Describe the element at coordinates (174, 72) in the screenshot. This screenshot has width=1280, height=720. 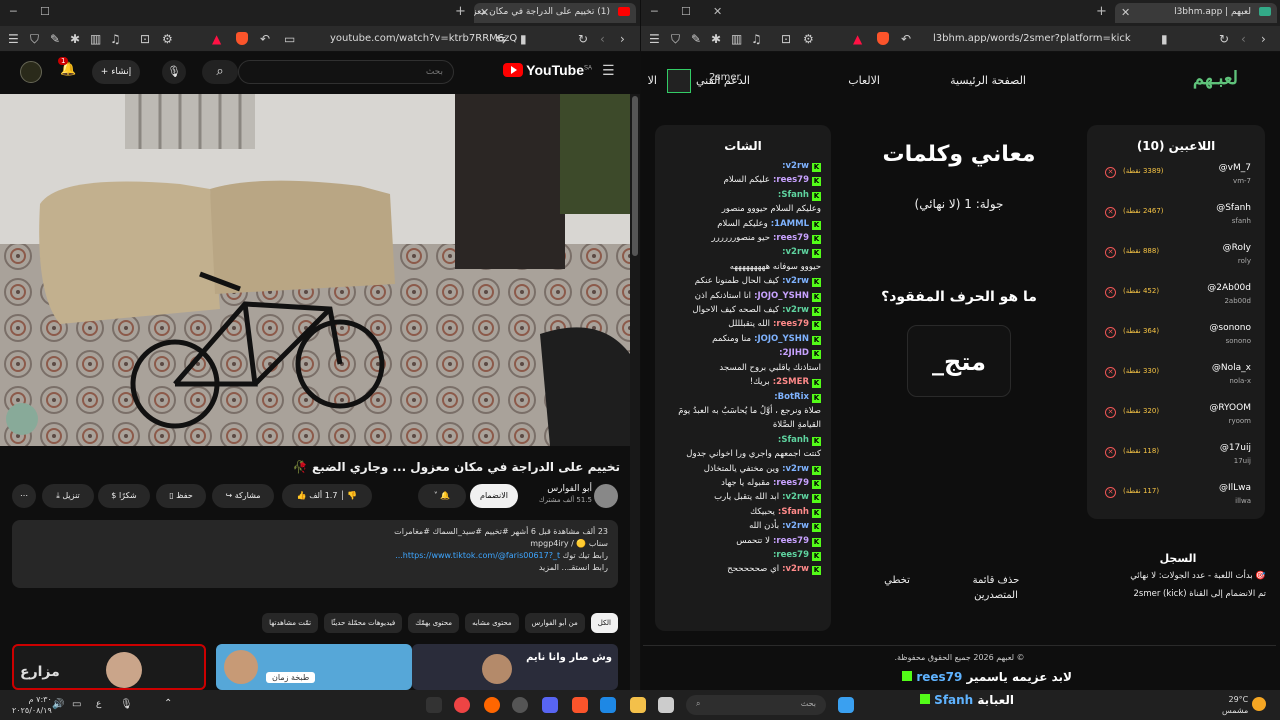
I see `mic-icon: 🎙` at that location.